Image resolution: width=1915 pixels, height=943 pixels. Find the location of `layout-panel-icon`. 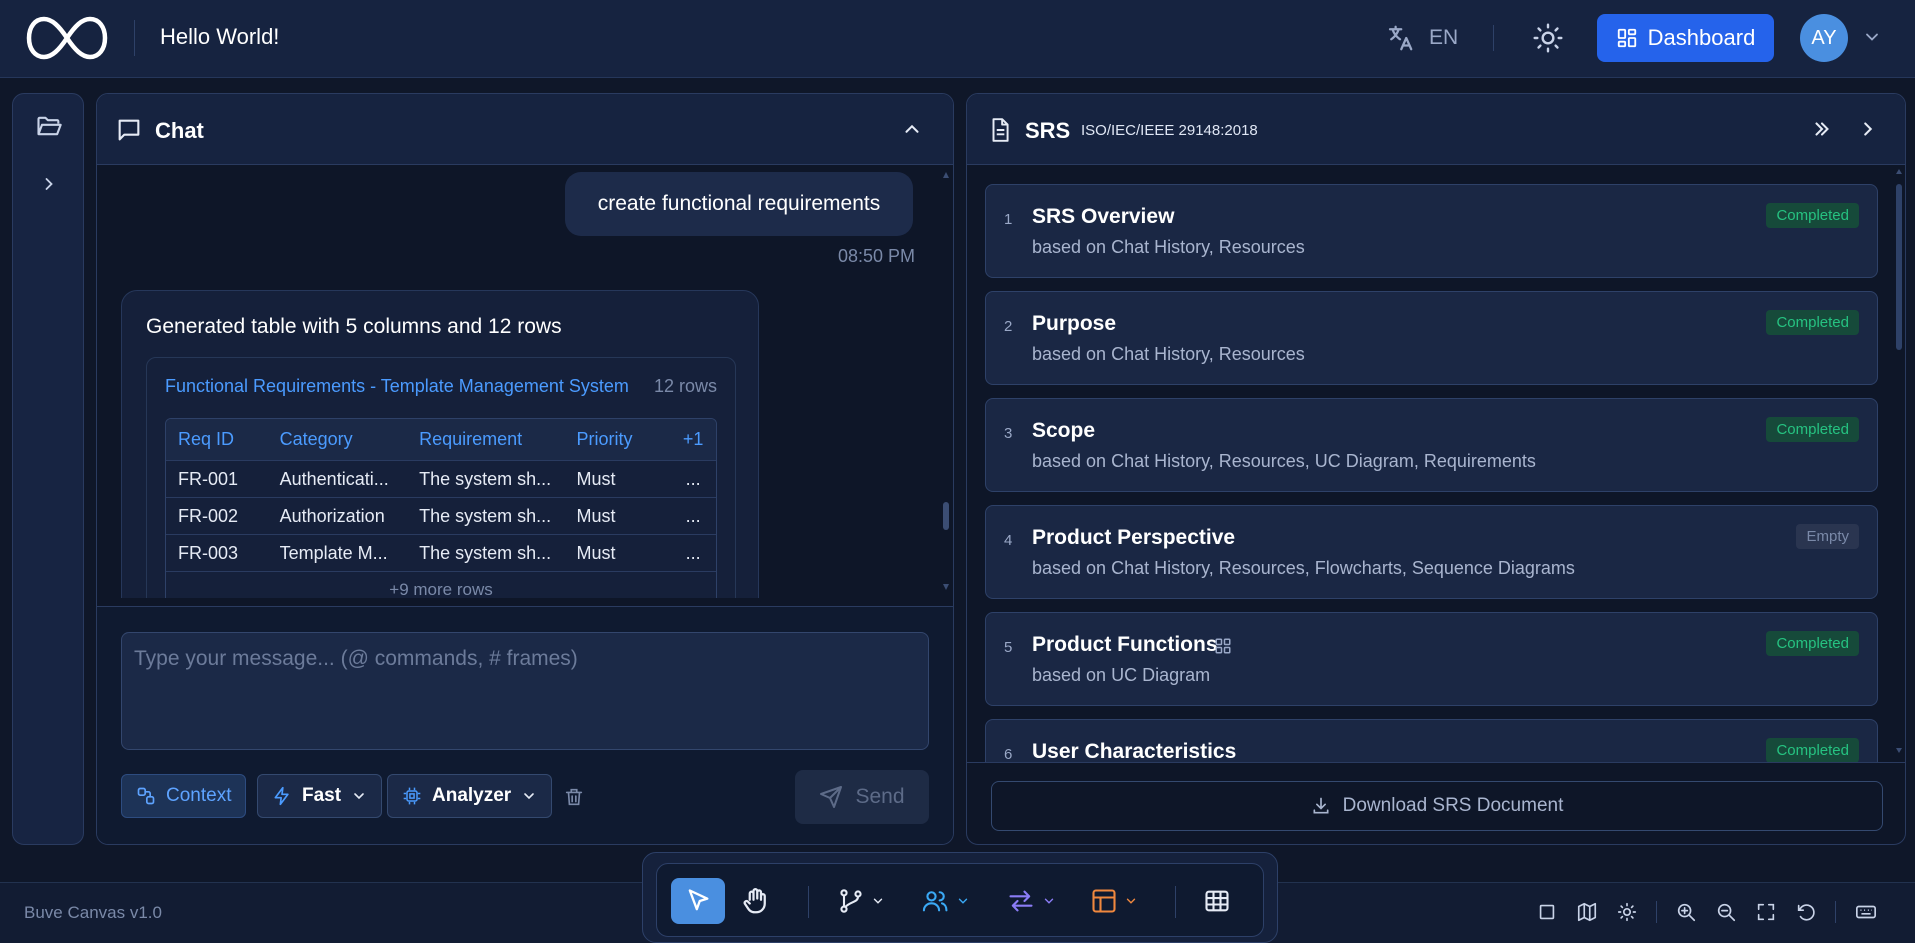

layout-panel-icon is located at coordinates (1104, 901).